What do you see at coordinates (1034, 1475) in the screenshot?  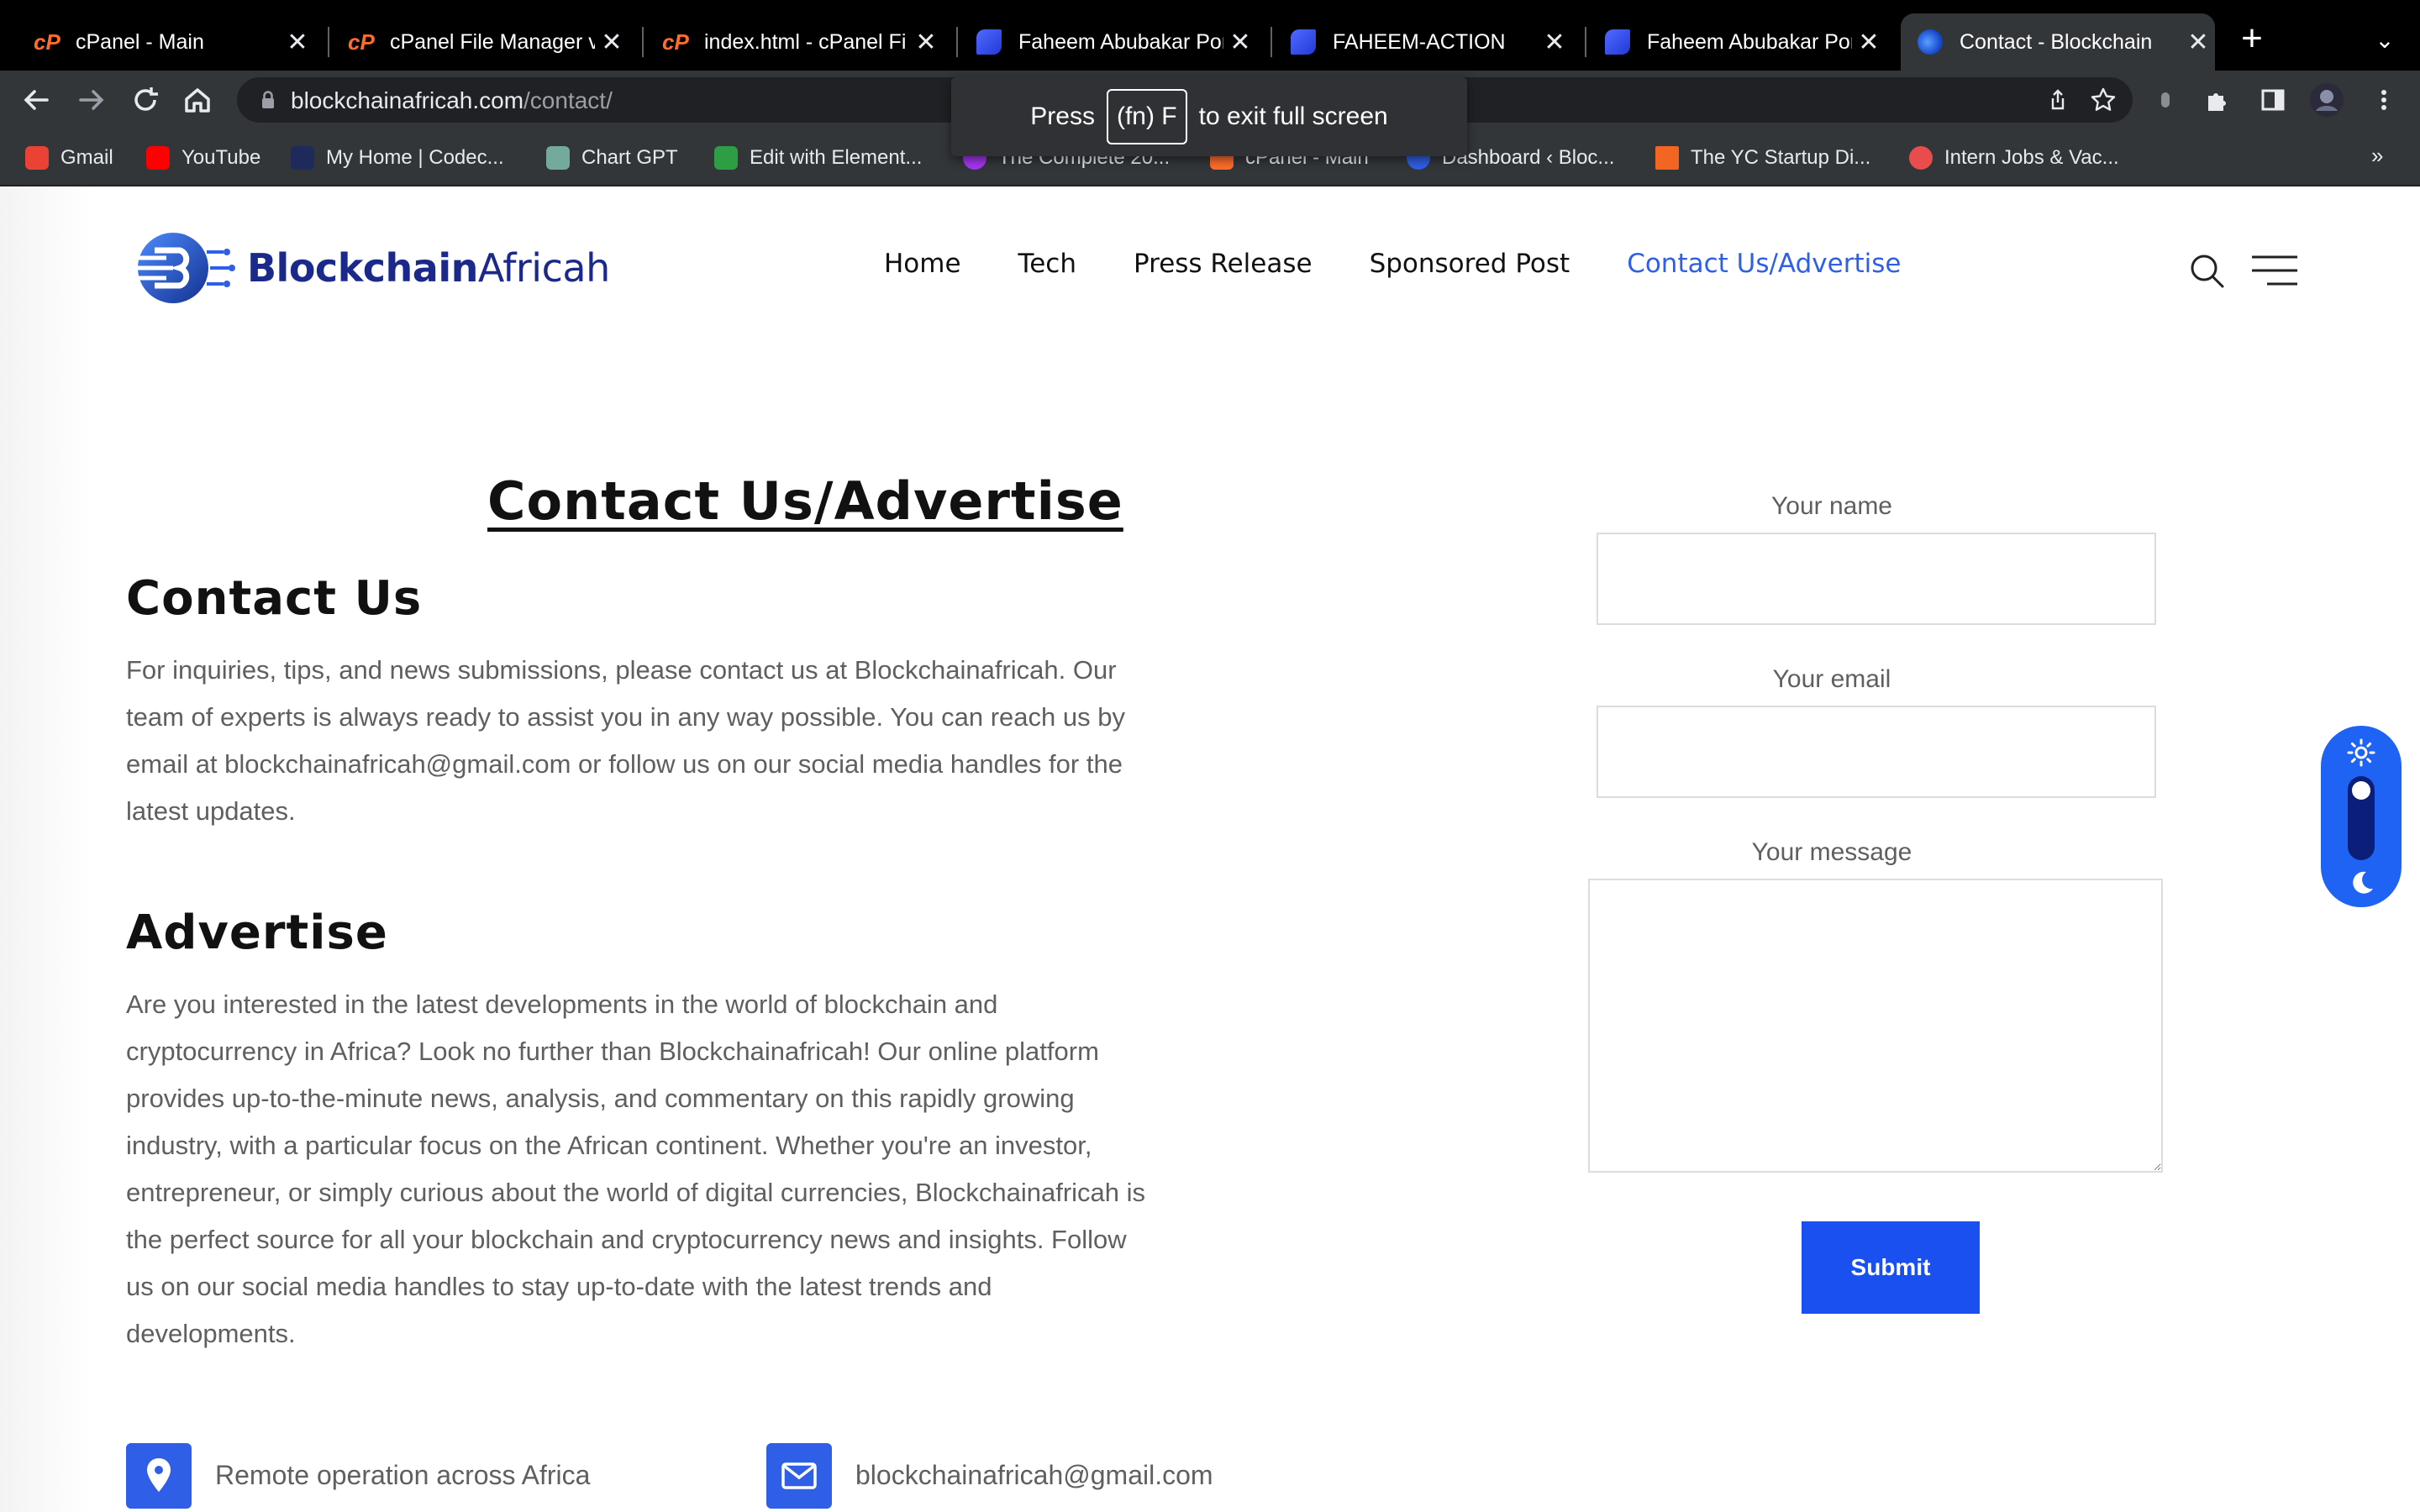 I see `email-text: blockchainafricah@gmail.com` at bounding box center [1034, 1475].